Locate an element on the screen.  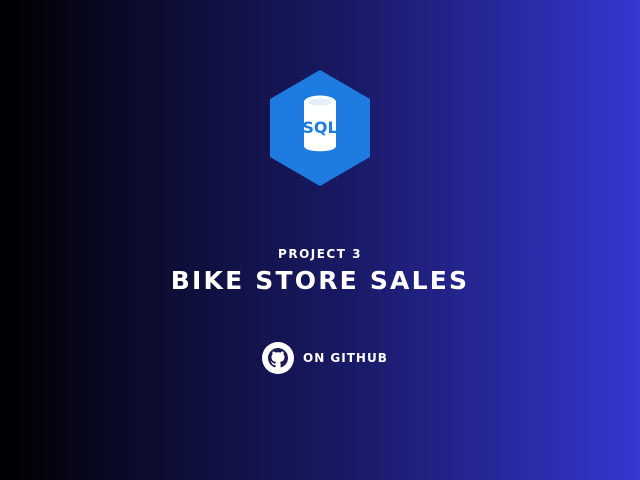
sql-label: SQL is located at coordinates (319, 127).